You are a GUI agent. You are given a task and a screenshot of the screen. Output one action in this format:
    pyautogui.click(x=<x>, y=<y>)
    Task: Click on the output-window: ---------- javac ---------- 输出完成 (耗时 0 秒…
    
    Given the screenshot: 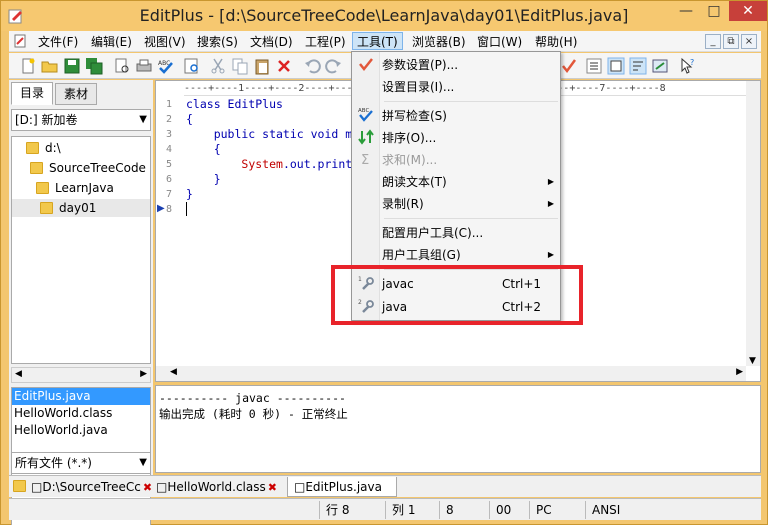 What is the action you would take?
    pyautogui.click(x=458, y=429)
    